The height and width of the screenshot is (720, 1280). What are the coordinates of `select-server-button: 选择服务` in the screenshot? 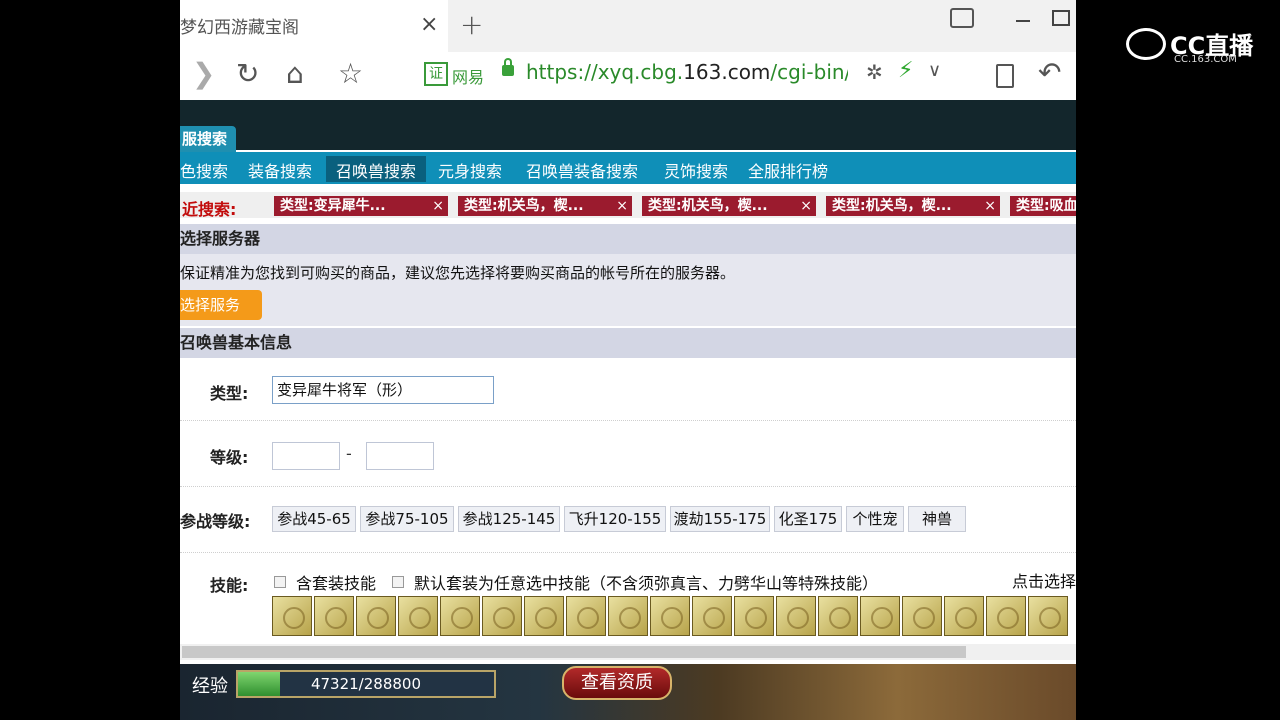 It's located at (221, 305).